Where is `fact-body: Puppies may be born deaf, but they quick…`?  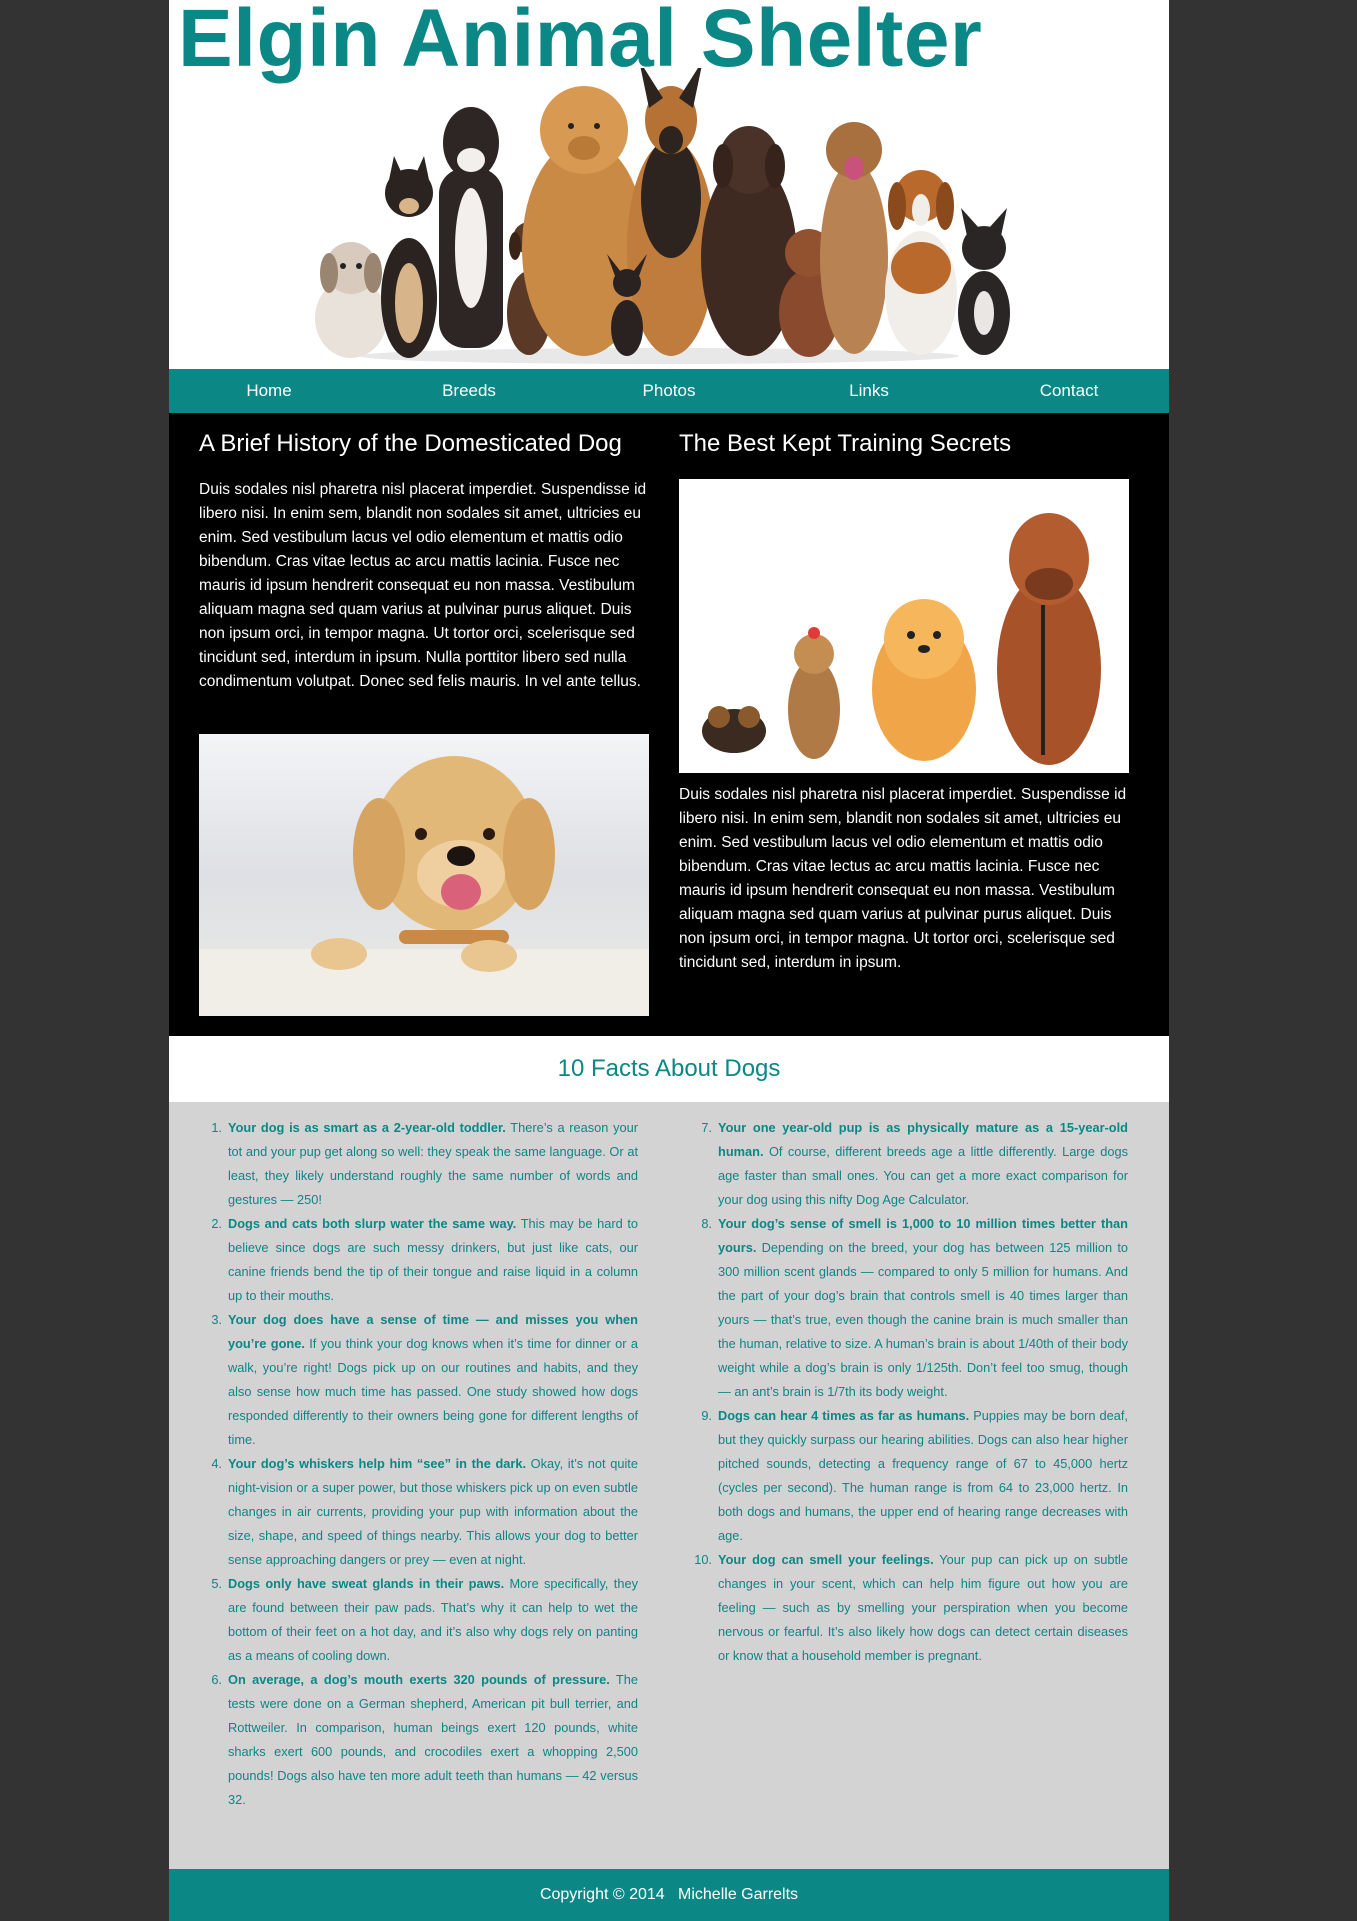 fact-body: Puppies may be born deaf, but they quick… is located at coordinates (923, 1475).